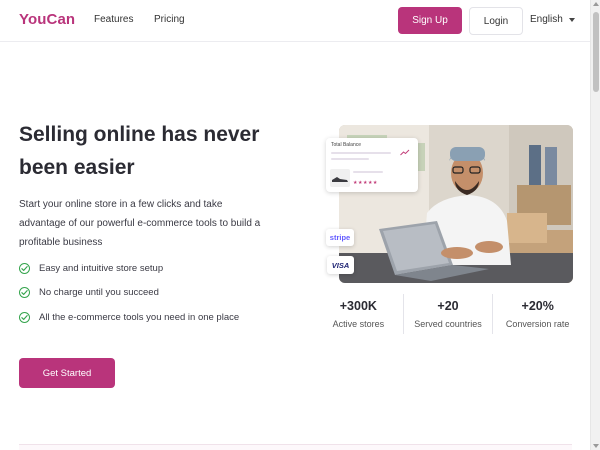 The height and width of the screenshot is (450, 600). What do you see at coordinates (340, 178) in the screenshot?
I see `shoe-thumbnail` at bounding box center [340, 178].